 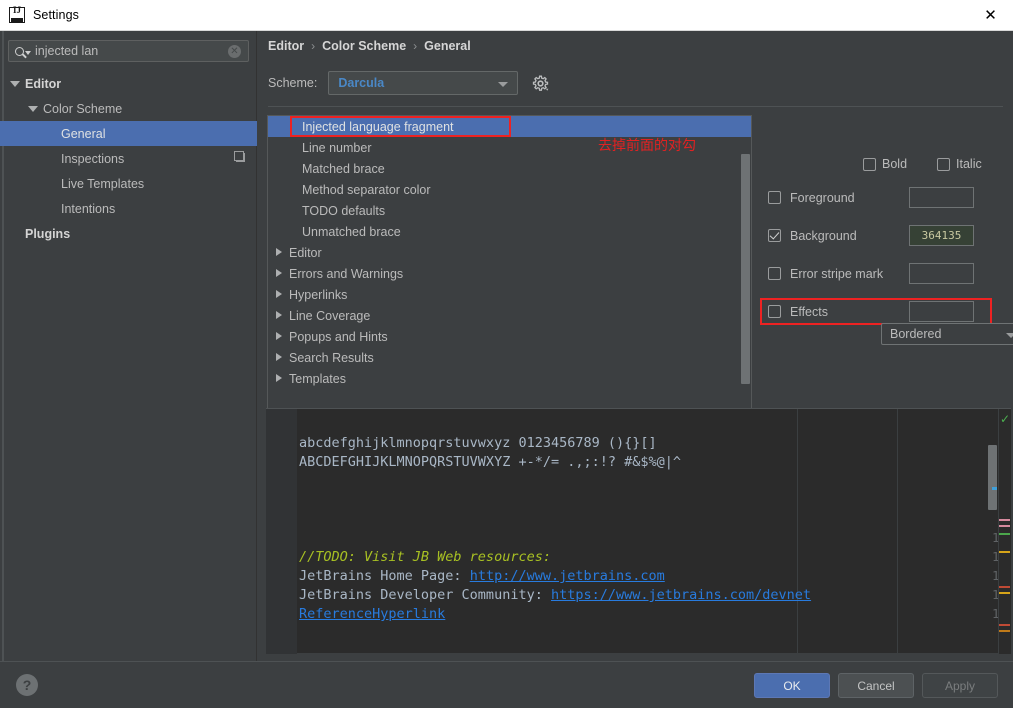 What do you see at coordinates (378, 126) in the screenshot?
I see `attribute-label: Injected language fragment` at bounding box center [378, 126].